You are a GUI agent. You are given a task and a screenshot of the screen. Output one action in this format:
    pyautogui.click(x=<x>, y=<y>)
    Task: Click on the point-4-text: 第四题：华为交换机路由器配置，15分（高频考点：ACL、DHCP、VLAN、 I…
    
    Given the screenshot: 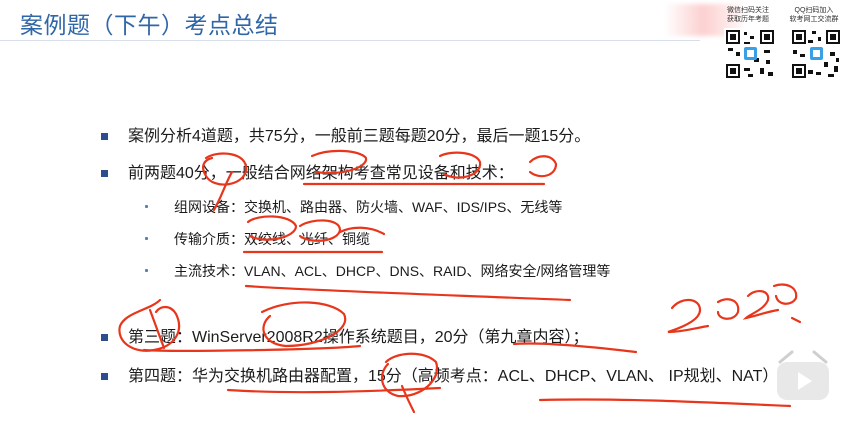 What is the action you would take?
    pyautogui.click(x=453, y=376)
    